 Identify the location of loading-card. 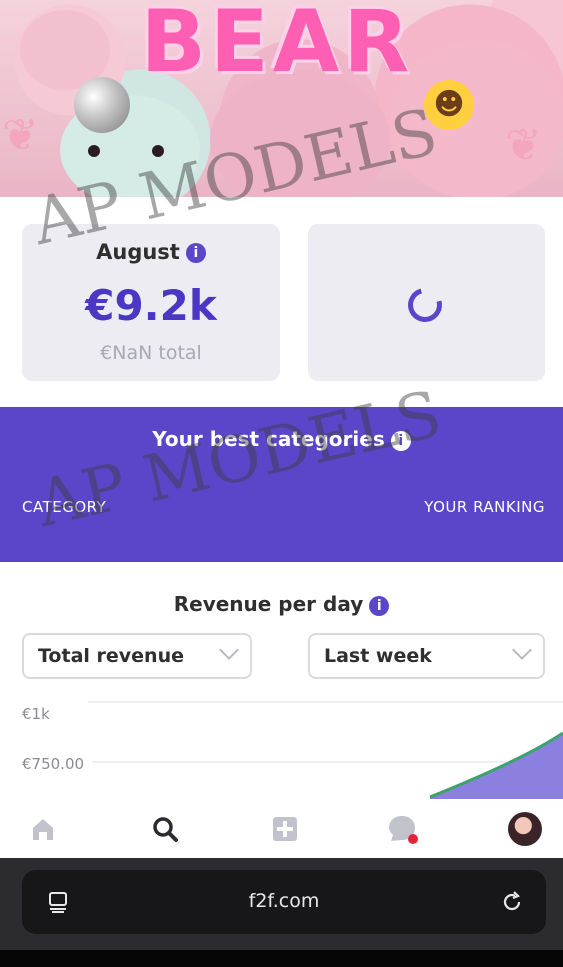
(426, 302).